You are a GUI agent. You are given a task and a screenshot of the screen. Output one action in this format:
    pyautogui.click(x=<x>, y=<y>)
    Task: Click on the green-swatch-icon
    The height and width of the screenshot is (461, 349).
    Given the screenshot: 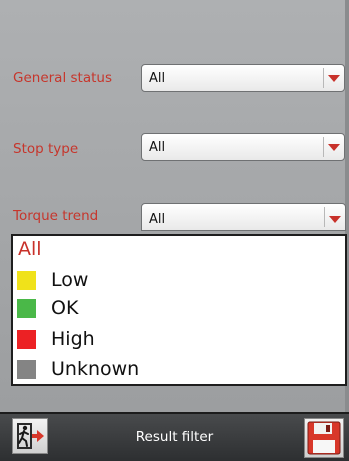 What is the action you would take?
    pyautogui.click(x=26, y=308)
    